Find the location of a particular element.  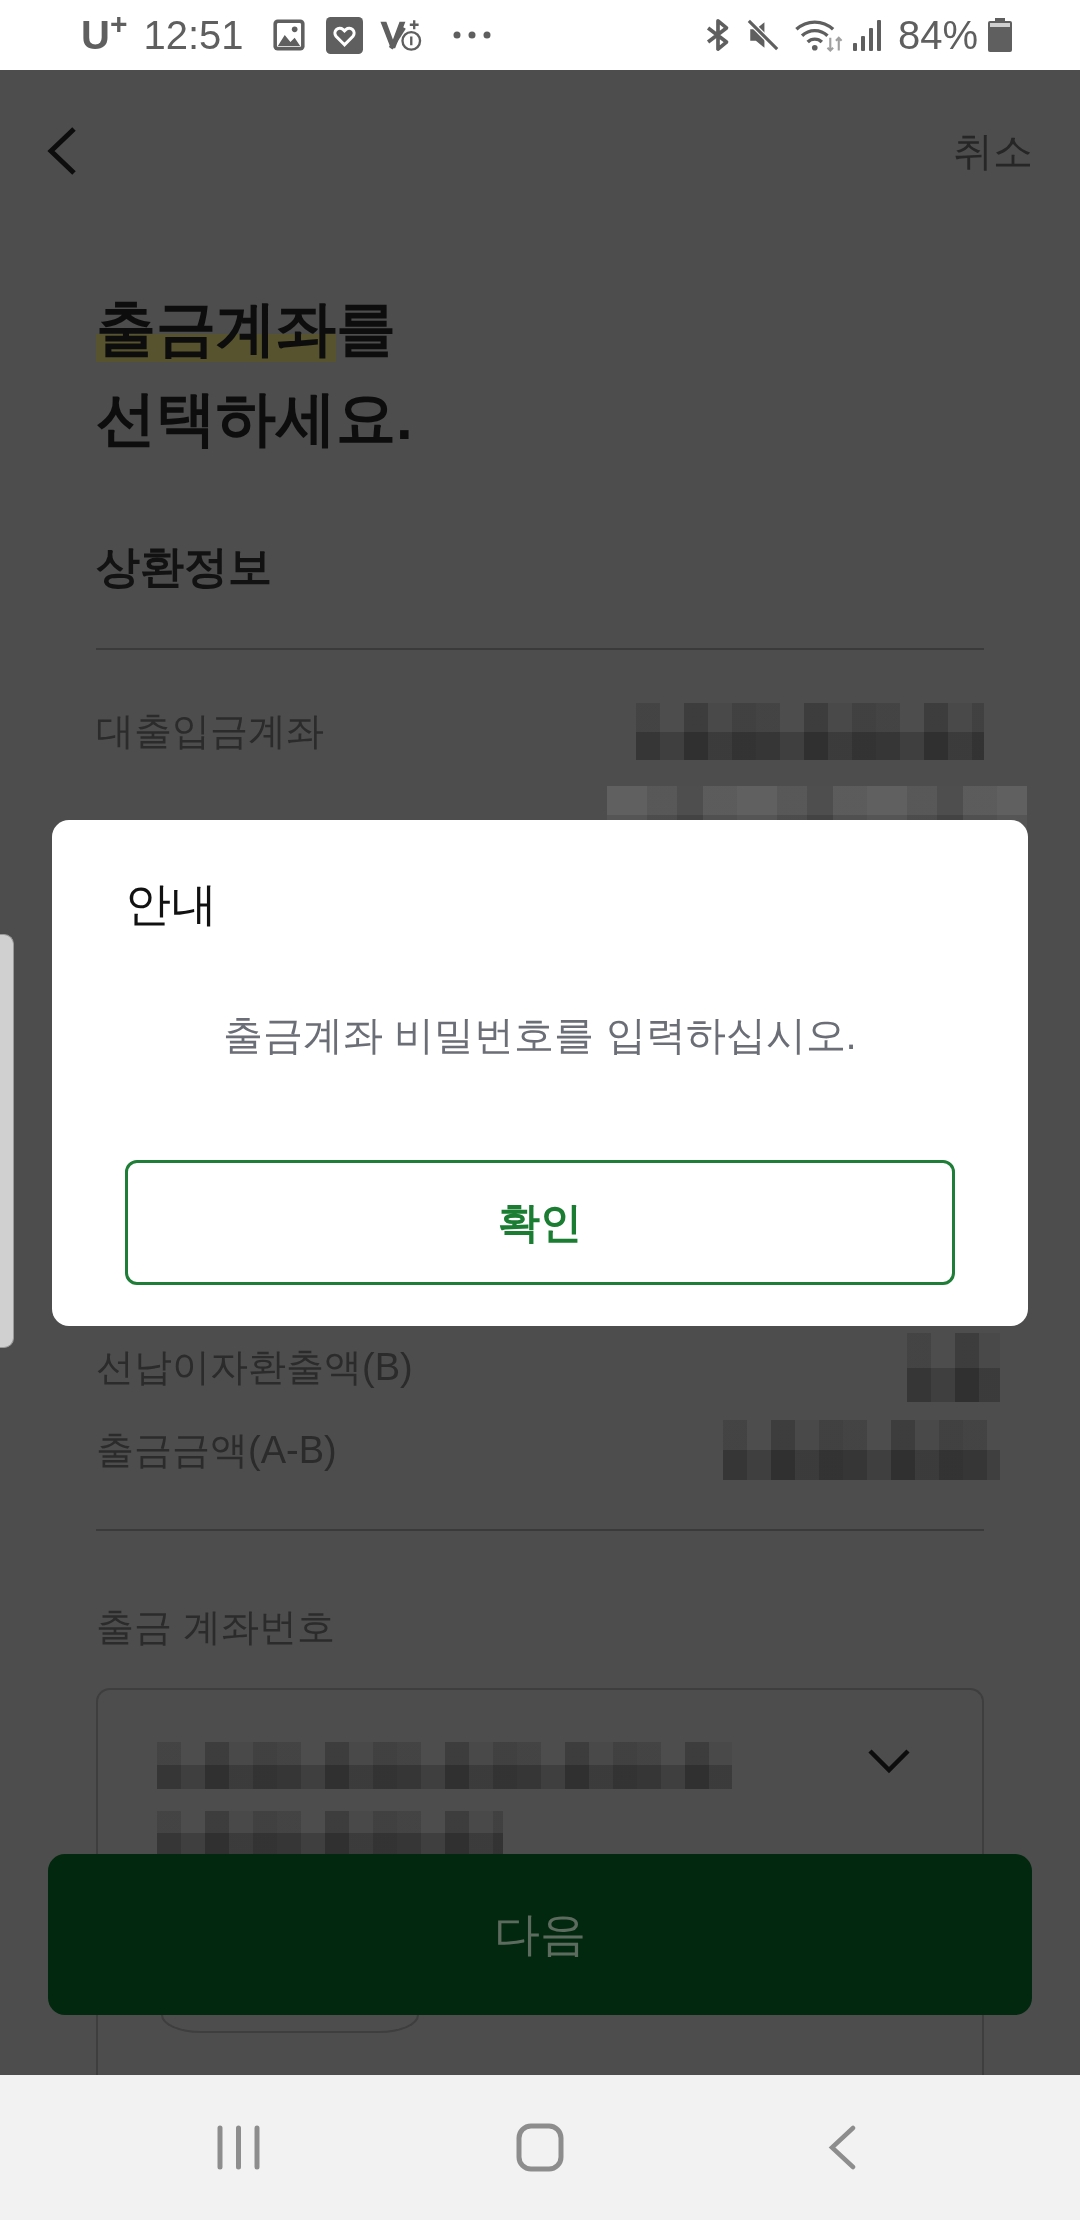

confirm-button: 확인 is located at coordinates (540, 1222).